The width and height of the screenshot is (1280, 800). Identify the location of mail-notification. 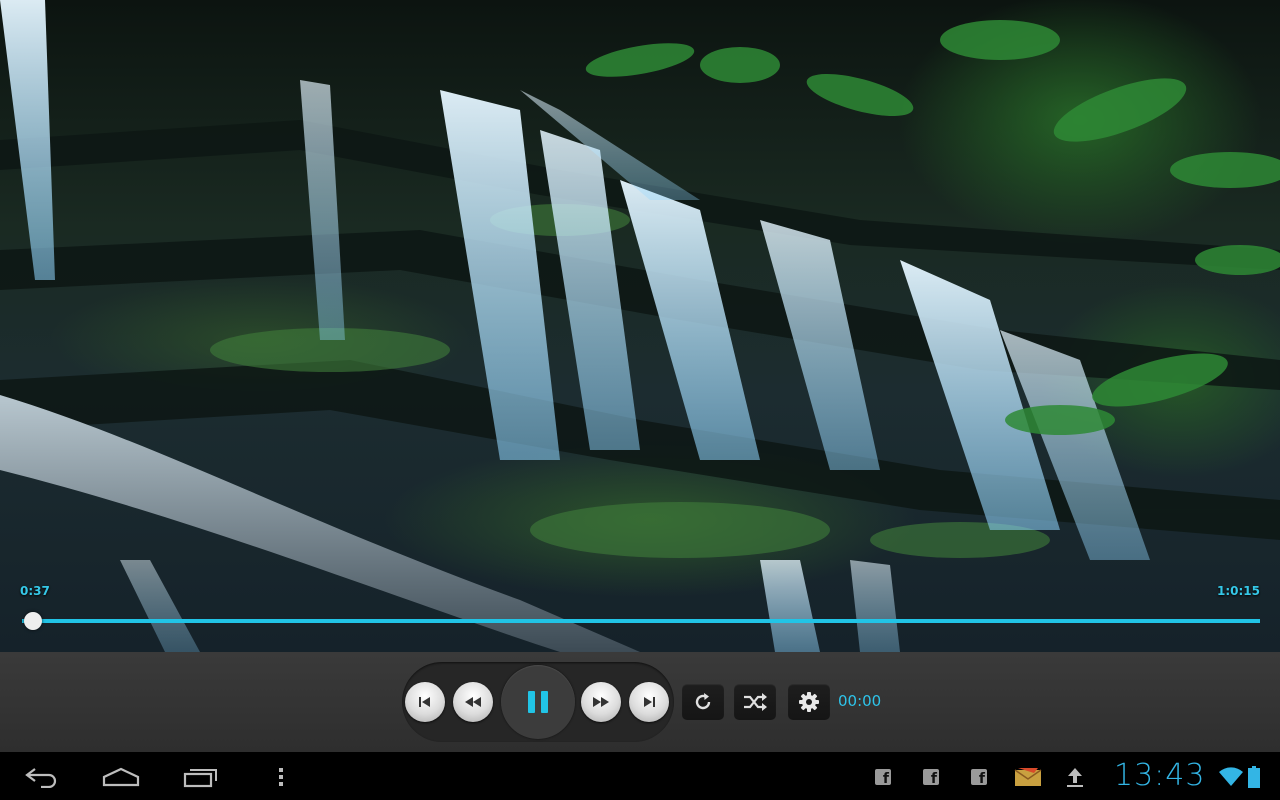
(1028, 777).